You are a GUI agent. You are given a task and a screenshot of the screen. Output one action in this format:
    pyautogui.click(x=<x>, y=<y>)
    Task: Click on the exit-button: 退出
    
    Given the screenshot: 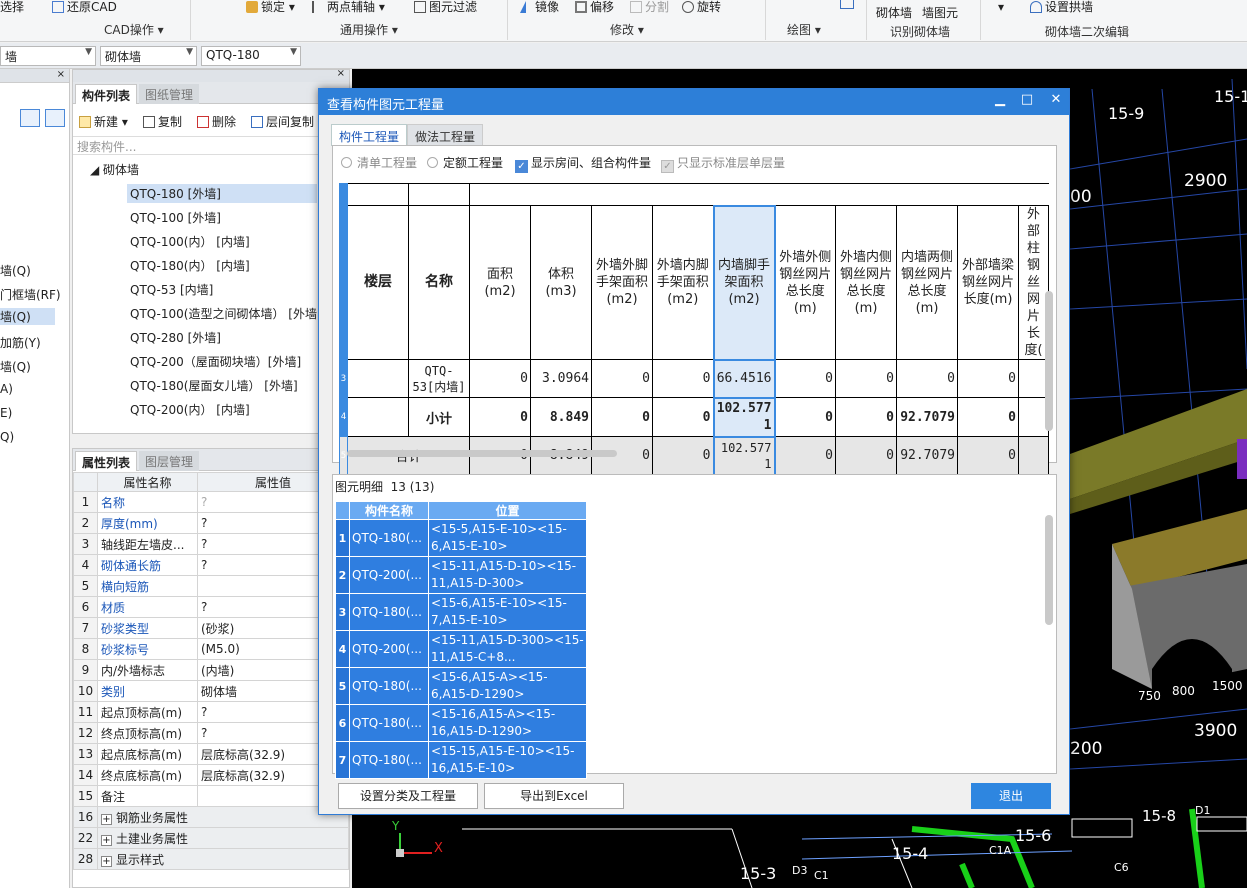 What is the action you would take?
    pyautogui.click(x=1011, y=796)
    